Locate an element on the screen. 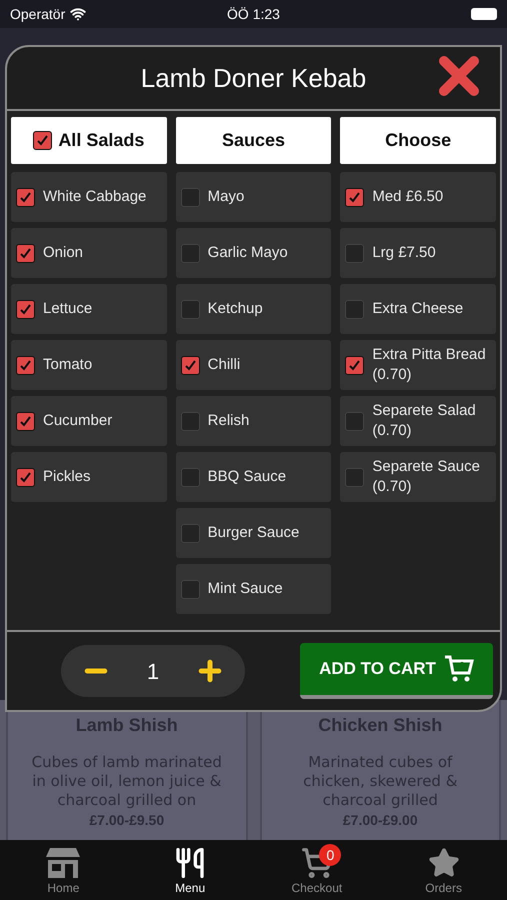  tab-label: Checkout is located at coordinates (317, 888).